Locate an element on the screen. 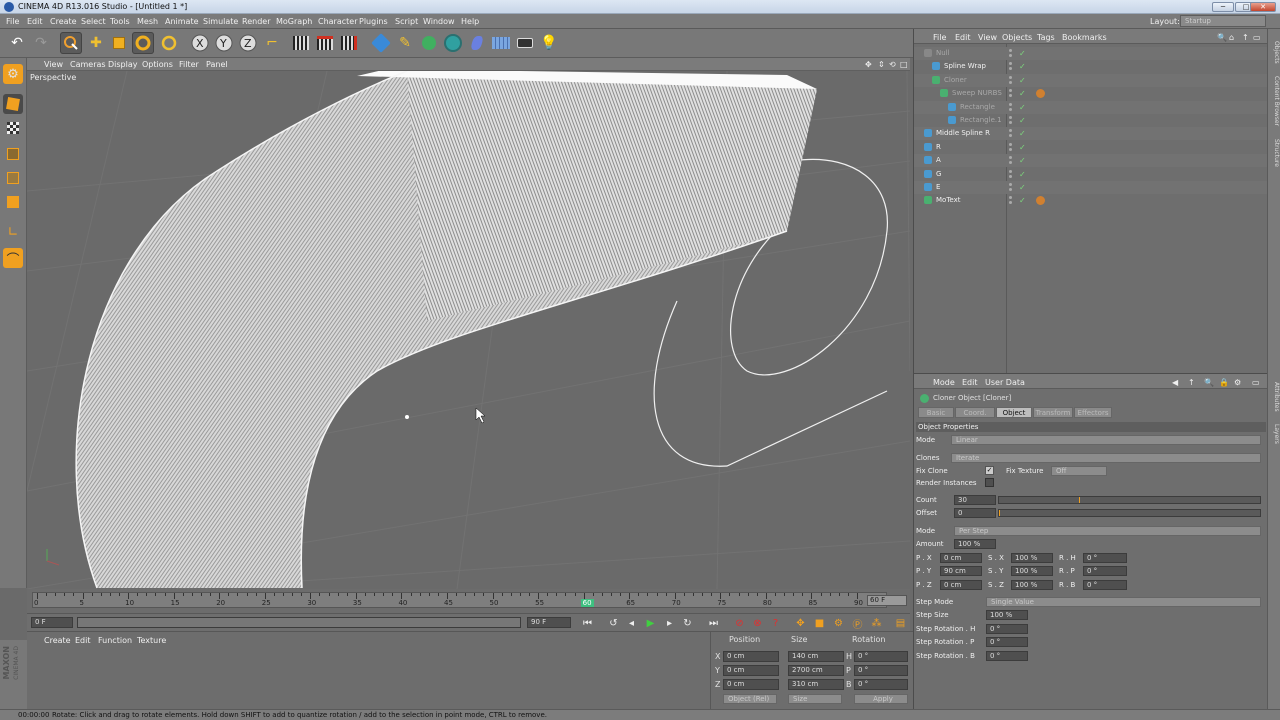  obj-new-window-icon: ▭ is located at coordinates (1257, 37).